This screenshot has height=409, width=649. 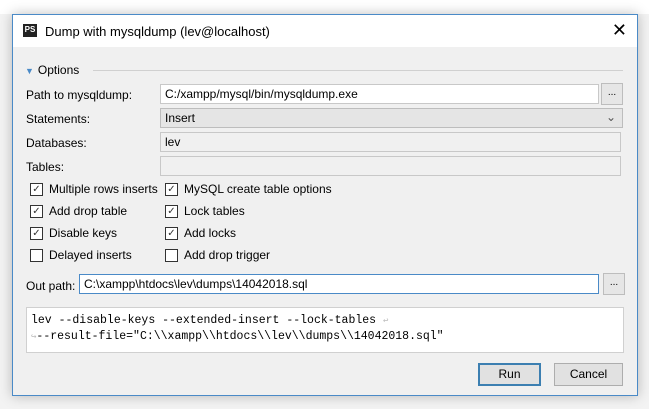 What do you see at coordinates (30, 30) in the screenshot?
I see `app-icon: PS` at bounding box center [30, 30].